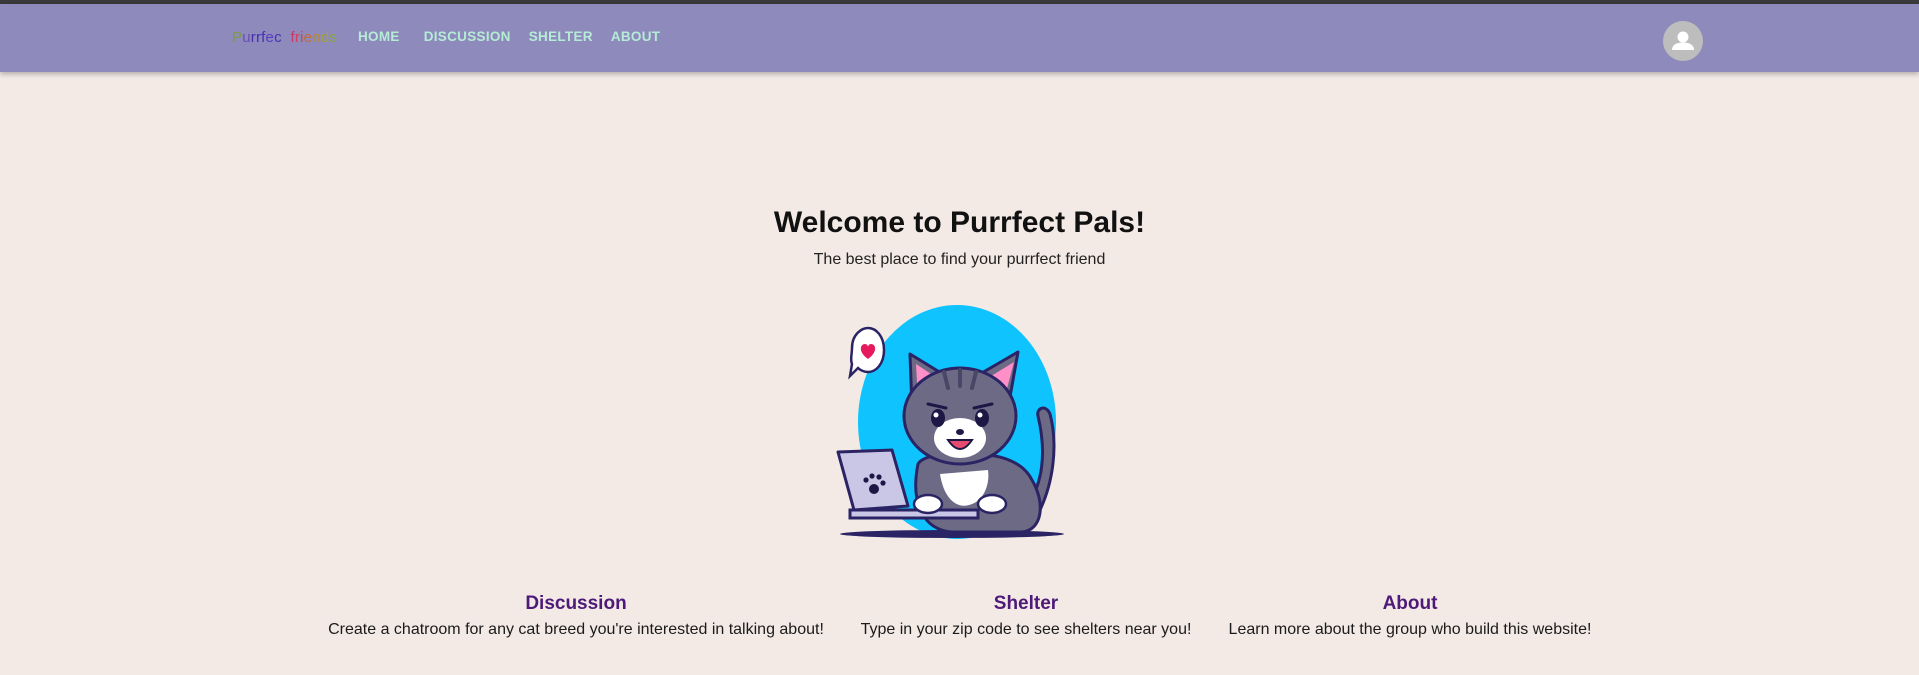 The width and height of the screenshot is (1919, 675). I want to click on cat-with-laptop-illustration, so click(959, 422).